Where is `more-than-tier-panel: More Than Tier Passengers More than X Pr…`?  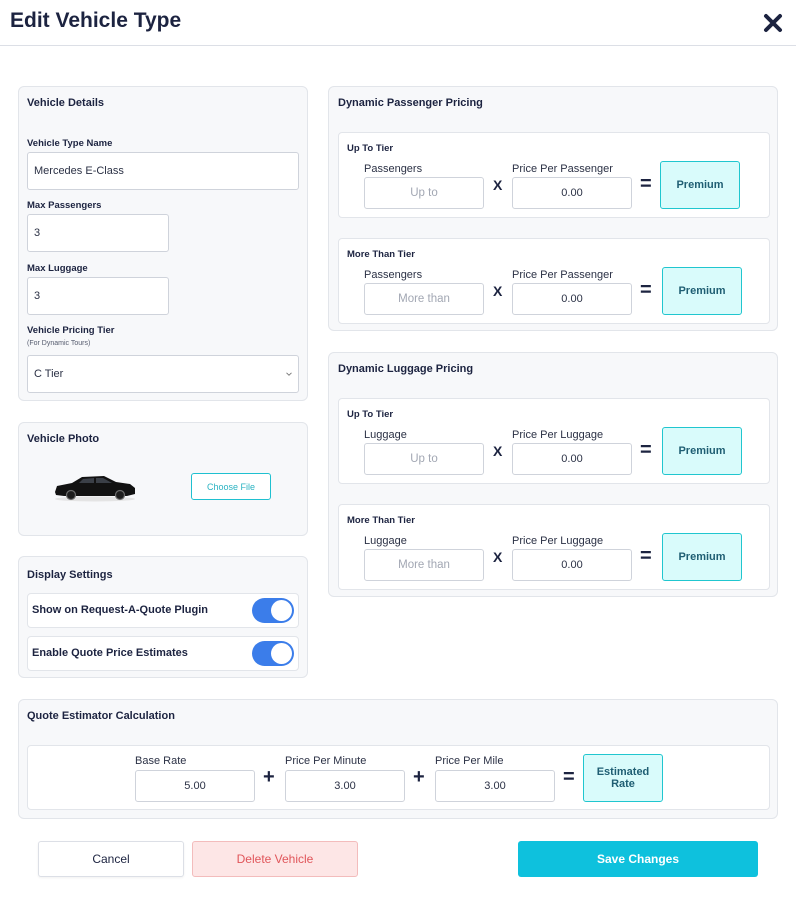
more-than-tier-panel: More Than Tier Passengers More than X Pr… is located at coordinates (554, 281).